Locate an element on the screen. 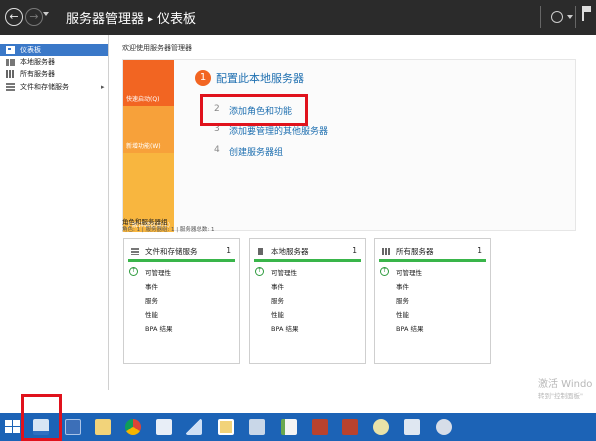 The width and height of the screenshot is (596, 441). taskbar-globe-tool is located at coordinates (381, 427).